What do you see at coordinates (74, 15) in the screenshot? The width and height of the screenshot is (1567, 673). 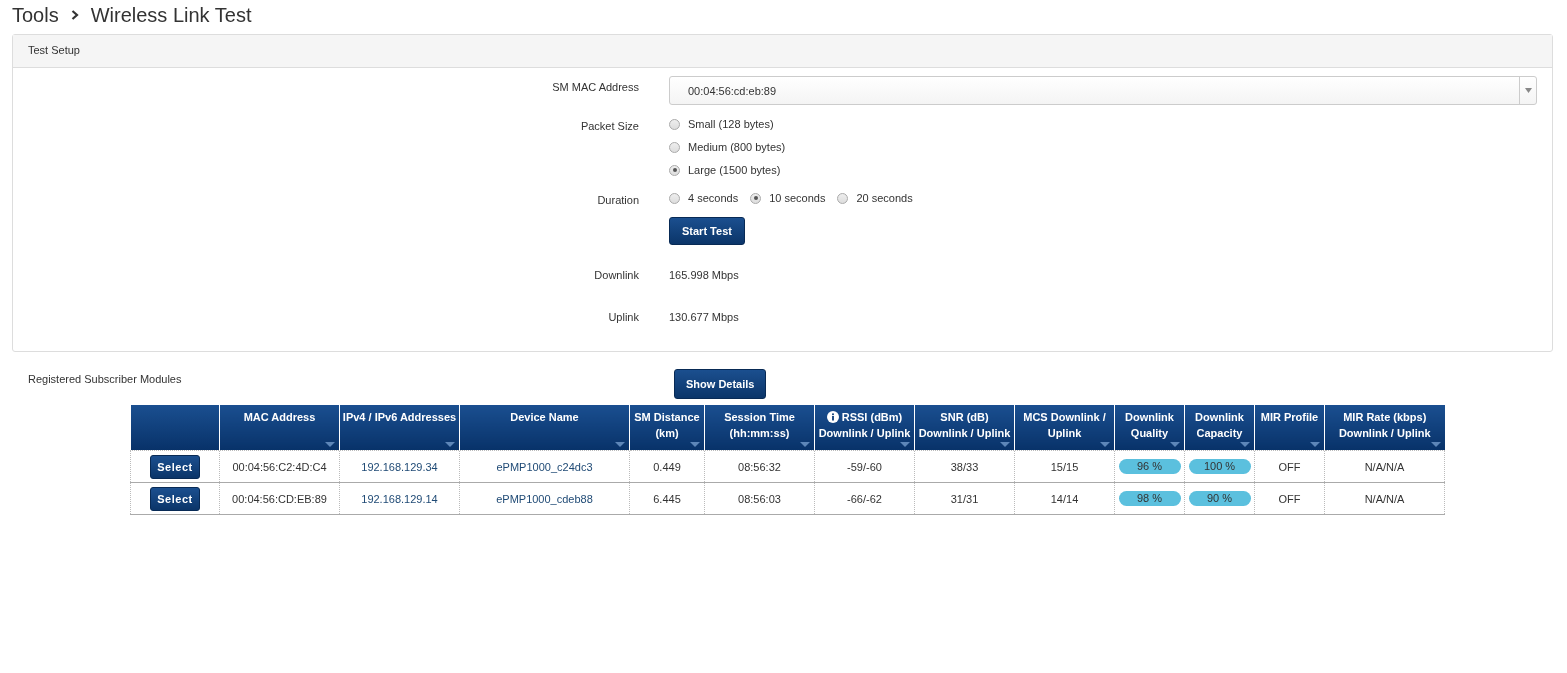 I see `chevron-right-icon` at bounding box center [74, 15].